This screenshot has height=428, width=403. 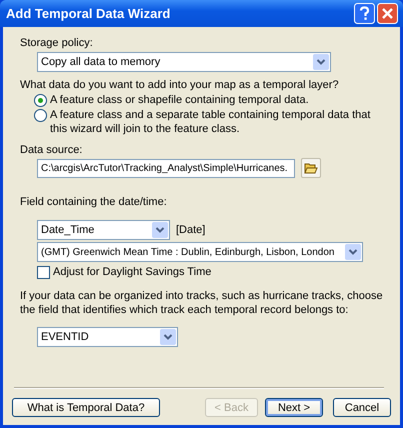 I want to click on track-field-dropdown: EVENTID, so click(x=107, y=337).